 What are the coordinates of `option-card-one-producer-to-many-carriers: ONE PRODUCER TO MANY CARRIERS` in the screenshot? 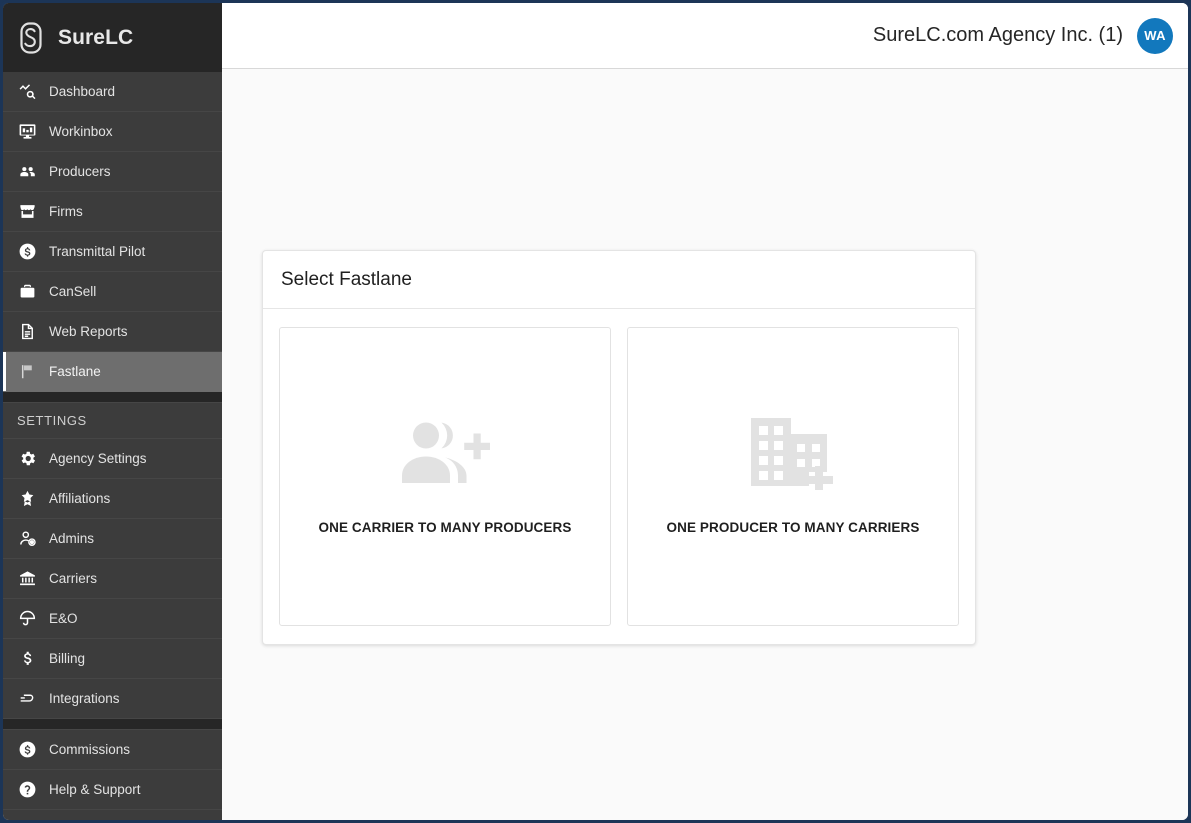 It's located at (793, 476).